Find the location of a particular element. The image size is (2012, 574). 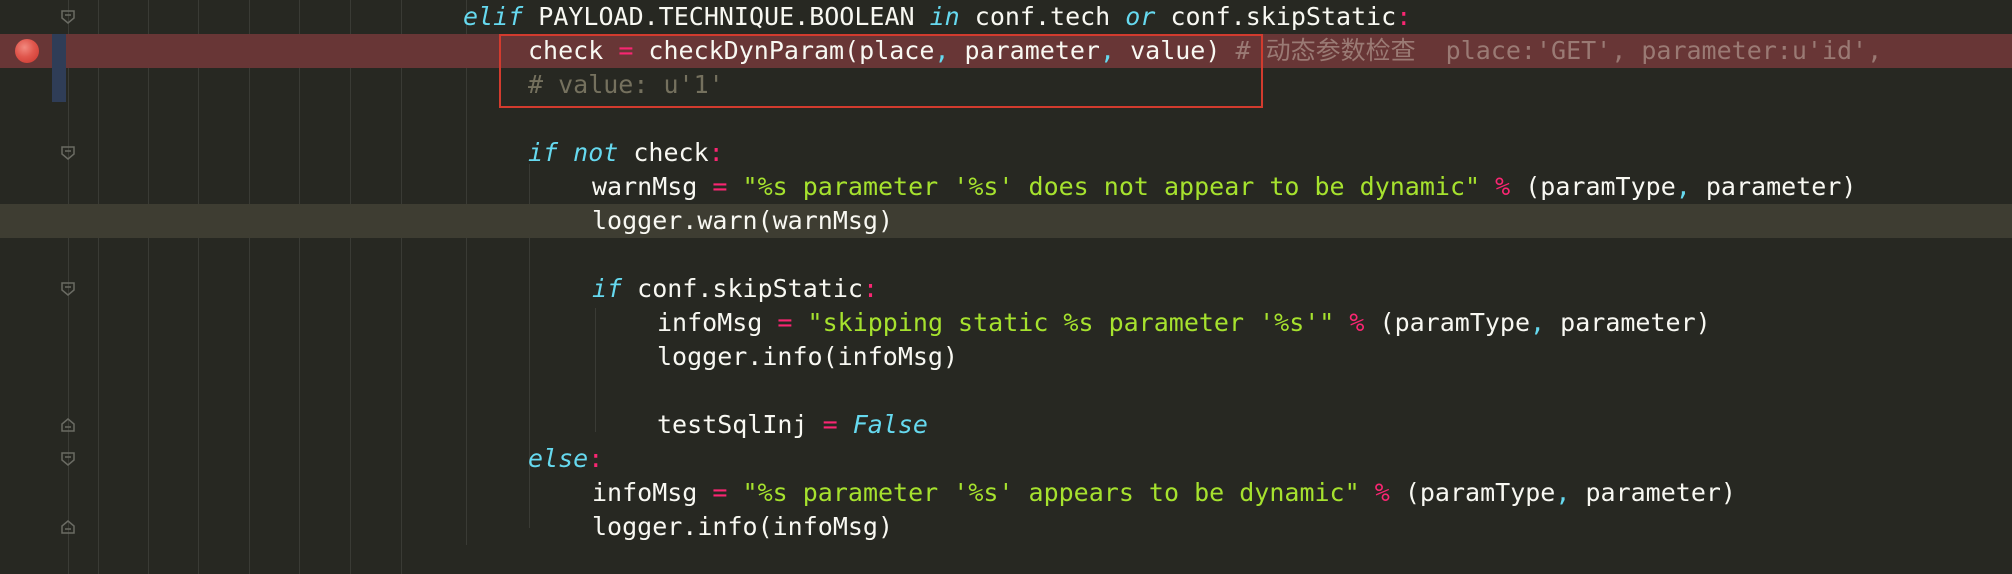

code-token: False is located at coordinates (890, 424).